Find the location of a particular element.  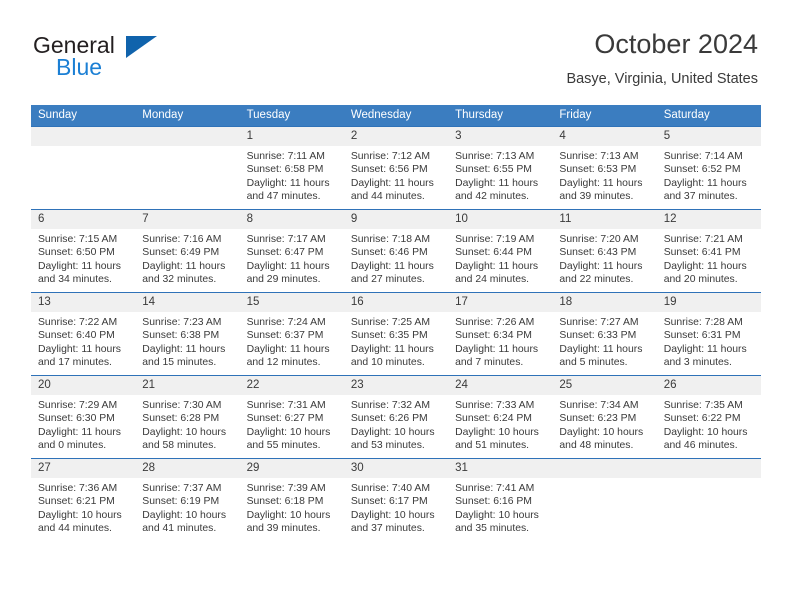

day-number: 24 is located at coordinates (500, 385).